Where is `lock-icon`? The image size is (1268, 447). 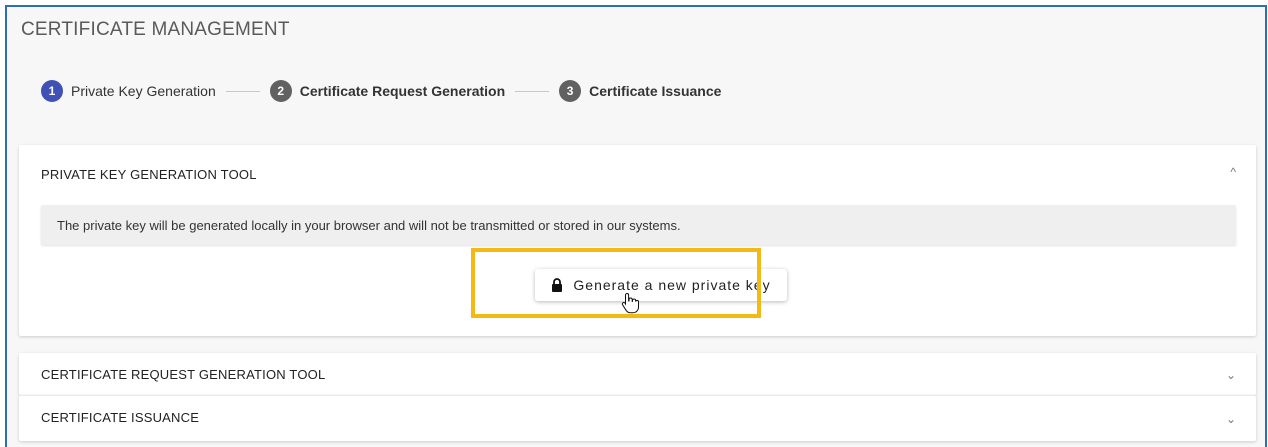 lock-icon is located at coordinates (557, 285).